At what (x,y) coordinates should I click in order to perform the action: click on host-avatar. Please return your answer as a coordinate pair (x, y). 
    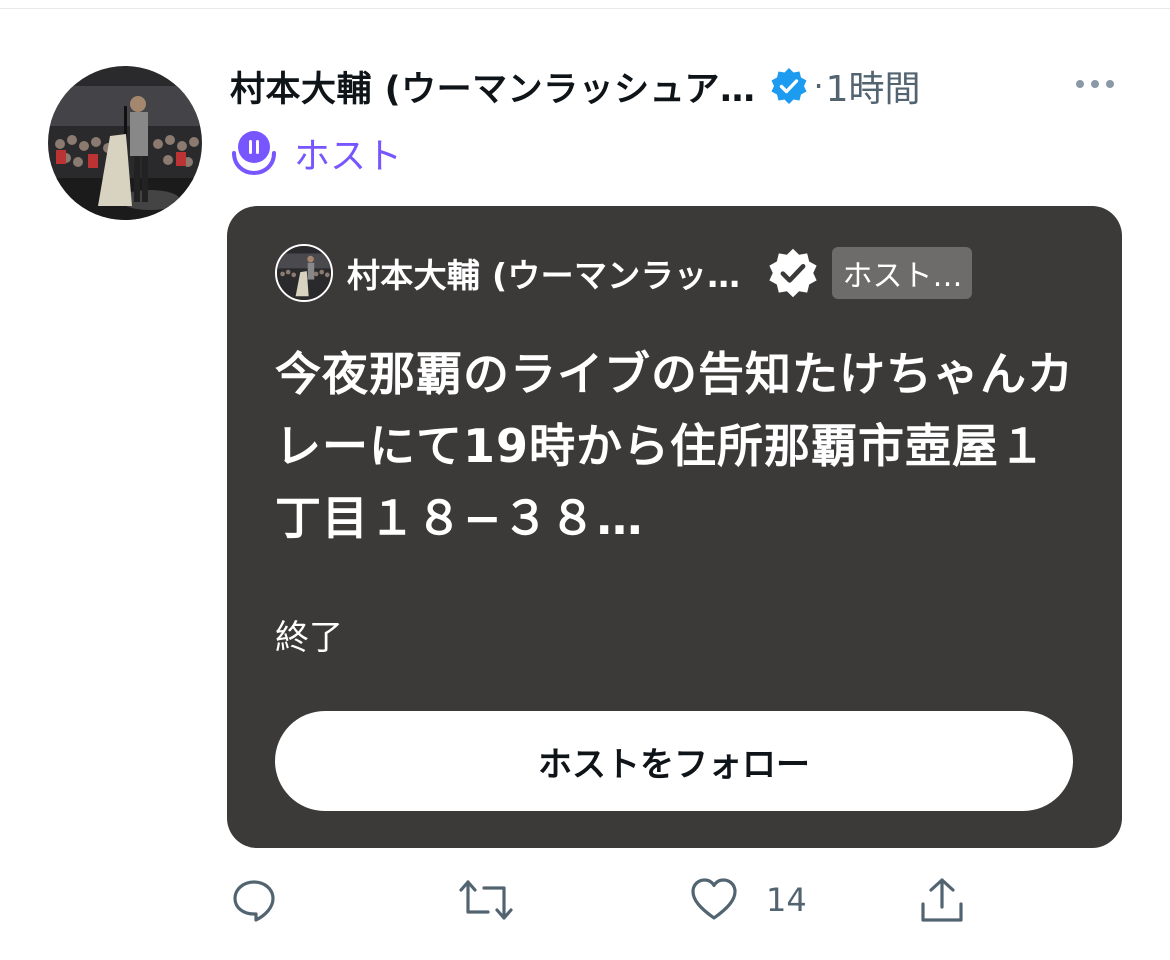
    Looking at the image, I should click on (304, 273).